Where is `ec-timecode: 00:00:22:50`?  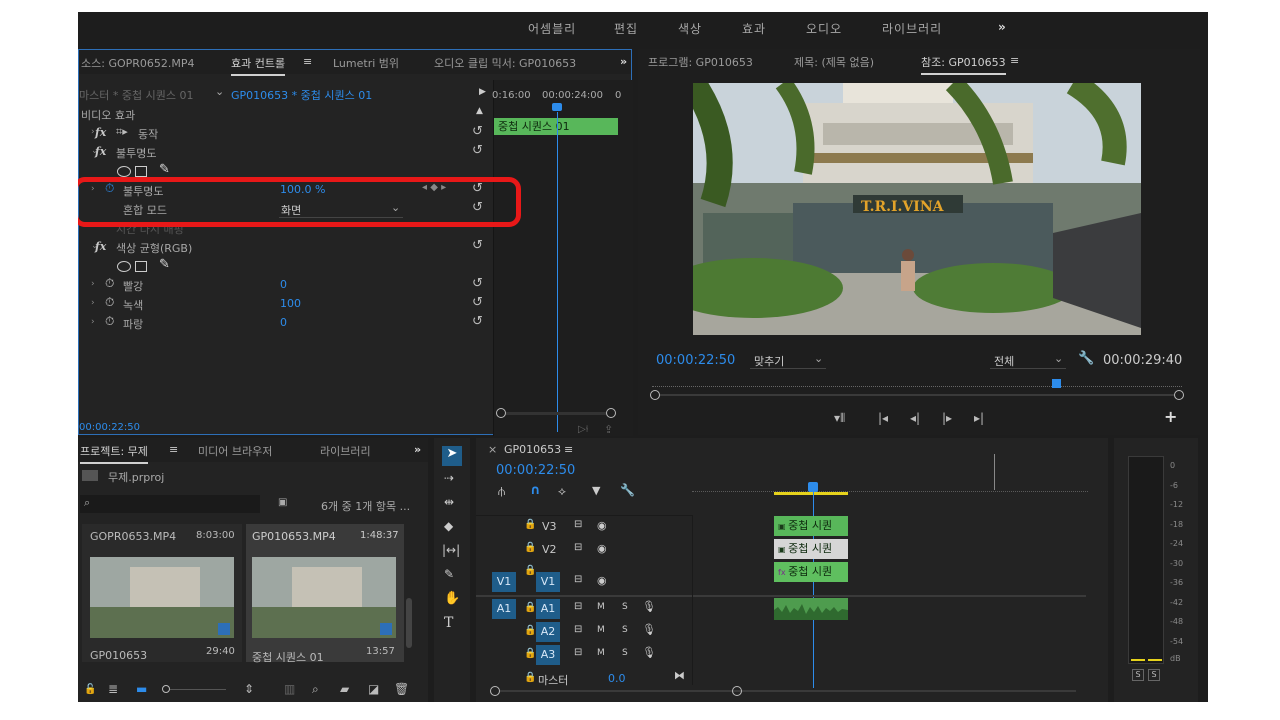
ec-timecode: 00:00:22:50 is located at coordinates (109, 427).